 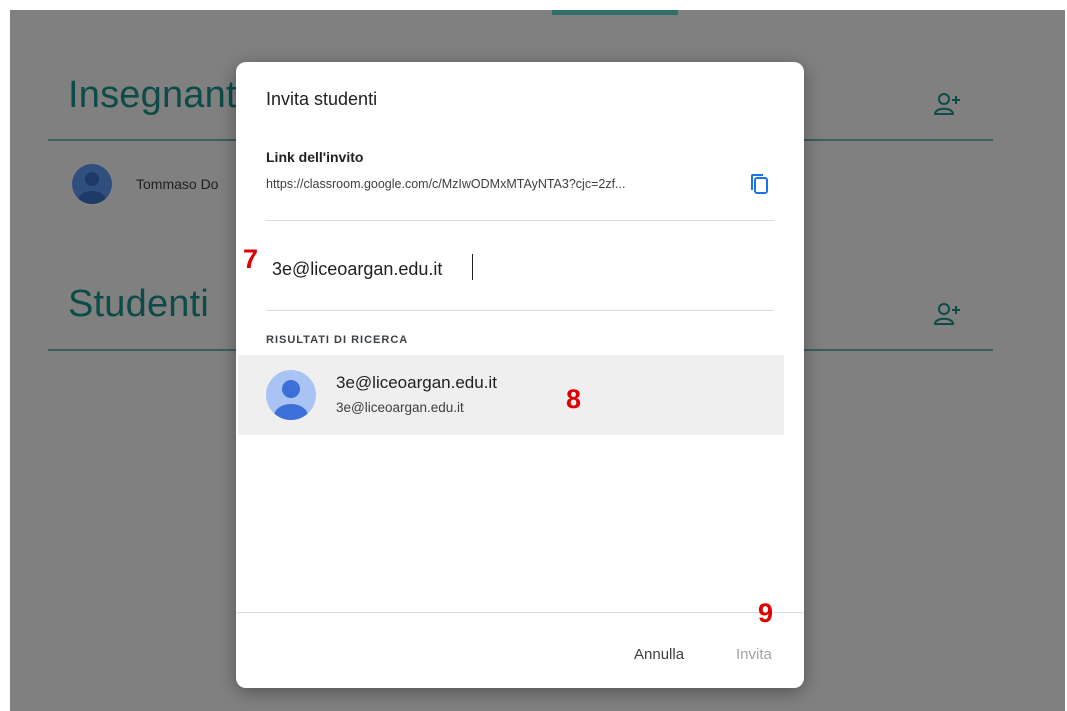 I want to click on student-email-input, so click(x=517, y=269).